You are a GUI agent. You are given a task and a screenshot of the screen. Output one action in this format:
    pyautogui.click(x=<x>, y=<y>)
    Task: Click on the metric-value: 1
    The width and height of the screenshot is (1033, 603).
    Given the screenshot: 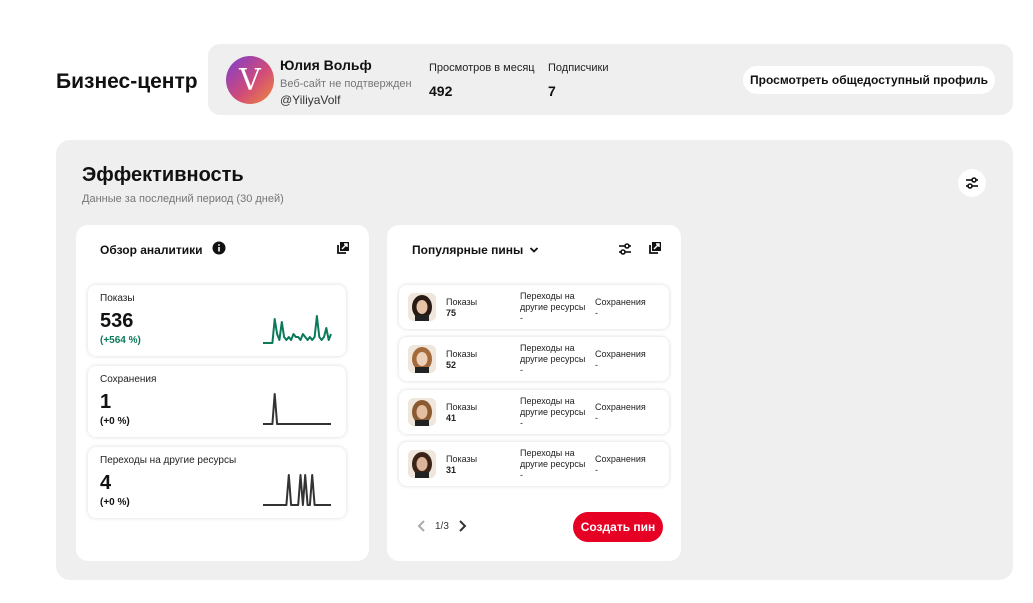 What is the action you would take?
    pyautogui.click(x=106, y=402)
    